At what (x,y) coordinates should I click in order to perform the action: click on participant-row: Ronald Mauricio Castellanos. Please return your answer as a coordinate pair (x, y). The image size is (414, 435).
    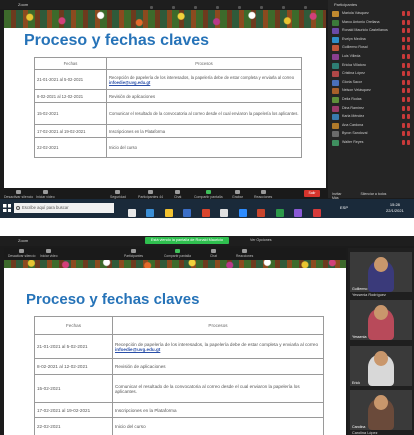
    Looking at the image, I should click on (371, 31).